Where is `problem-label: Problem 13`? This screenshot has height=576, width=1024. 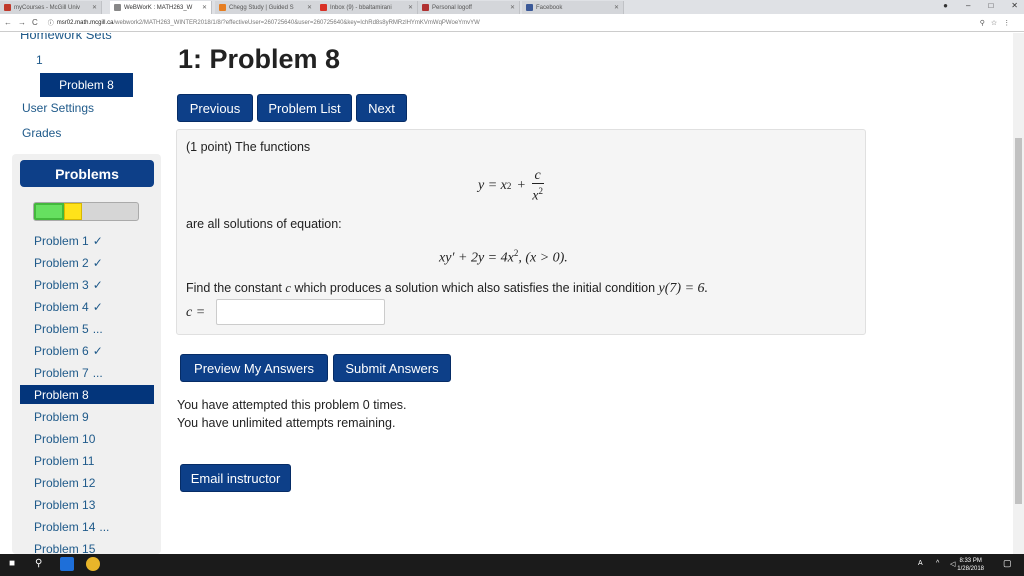 problem-label: Problem 13 is located at coordinates (65, 504).